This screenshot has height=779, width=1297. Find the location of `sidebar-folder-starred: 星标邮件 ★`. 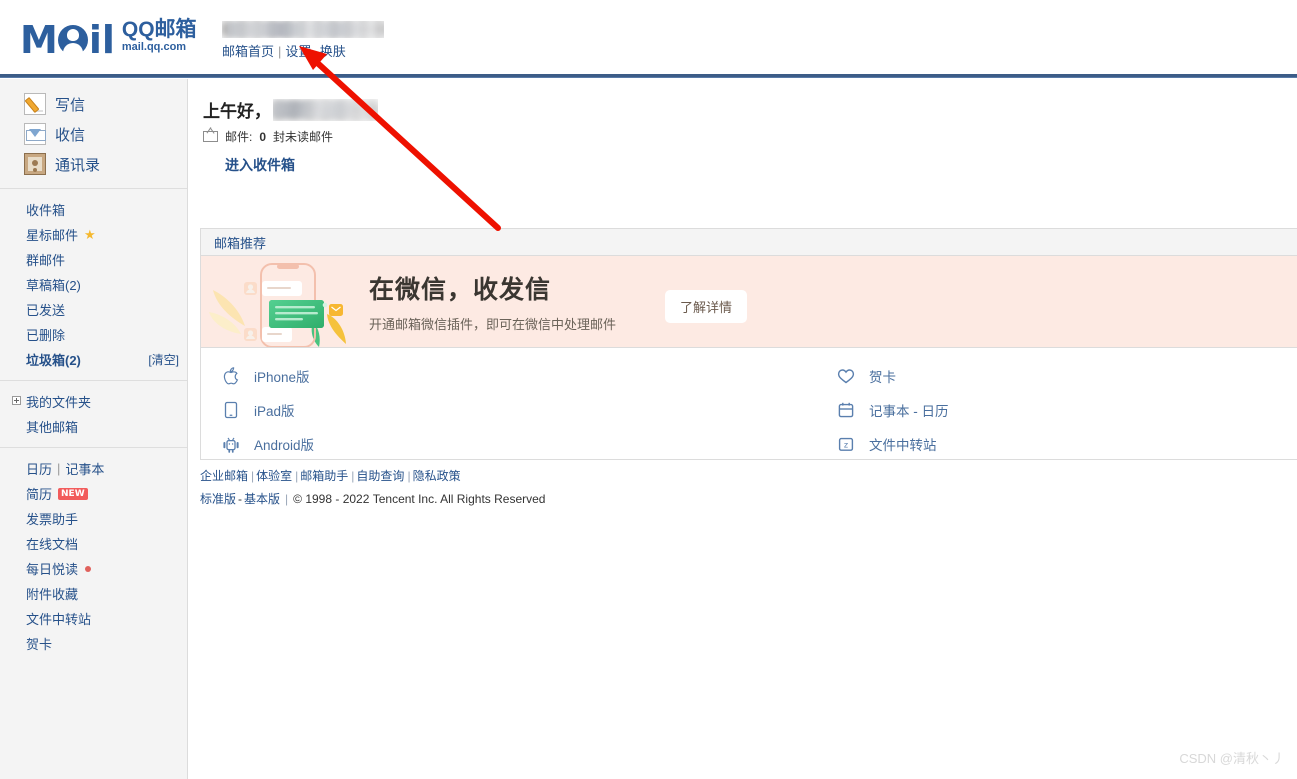

sidebar-folder-starred: 星标邮件 ★ is located at coordinates (93, 234).